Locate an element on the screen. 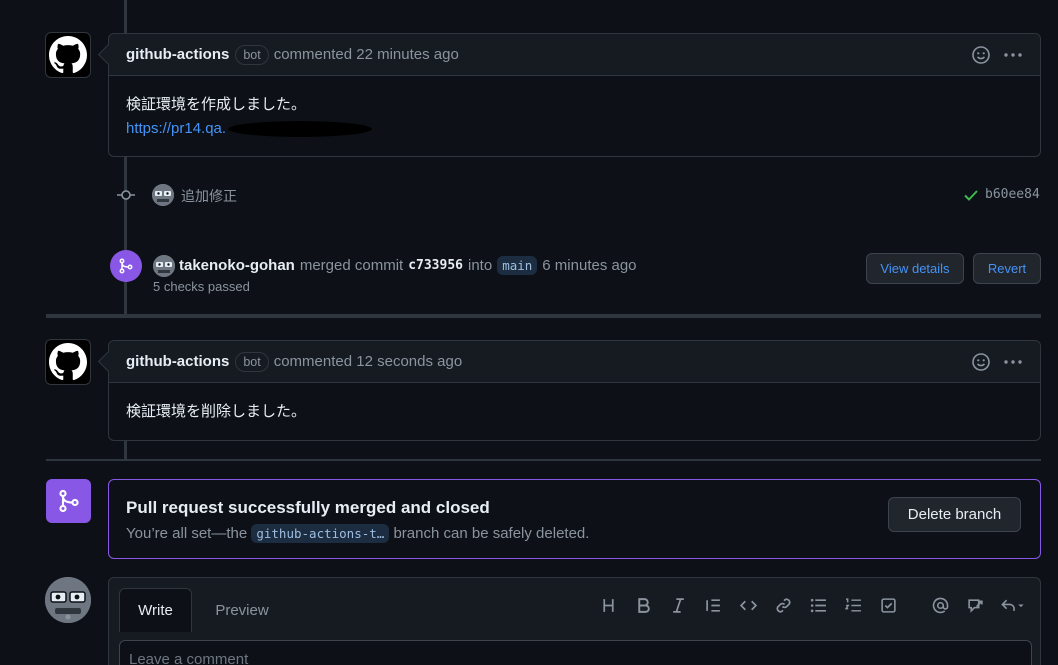 The image size is (1058, 665). reference-icon is located at coordinates (975, 605).